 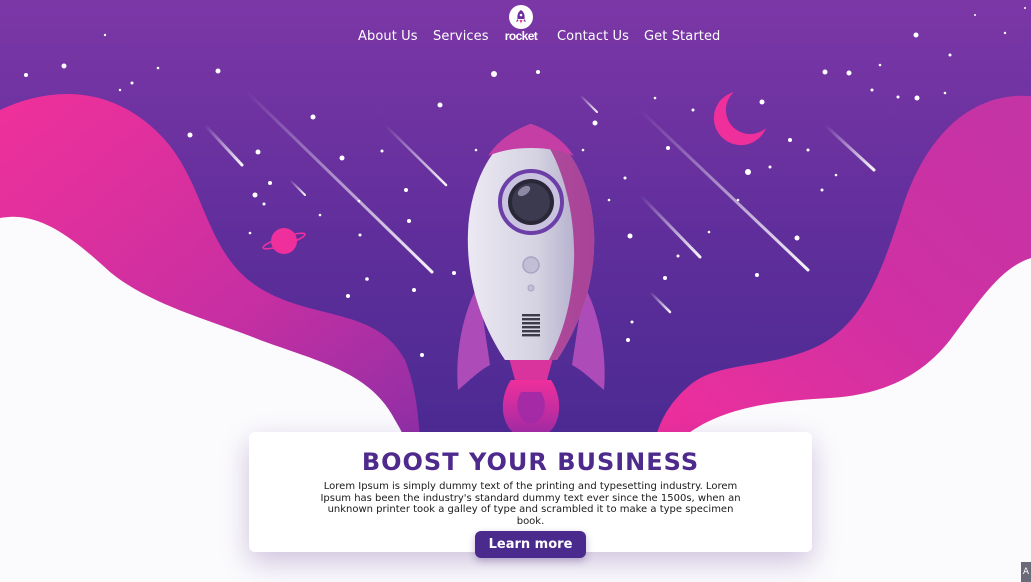 I want to click on rocket-icon, so click(x=521, y=17).